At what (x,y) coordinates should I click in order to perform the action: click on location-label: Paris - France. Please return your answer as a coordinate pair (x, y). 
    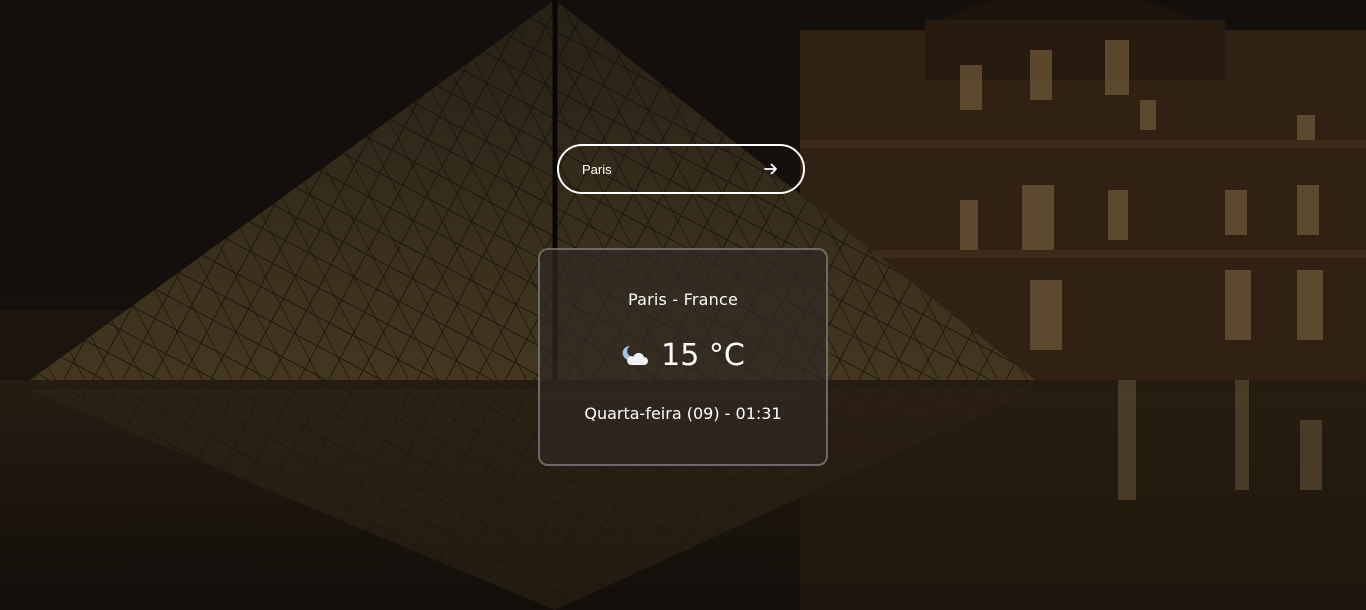
    Looking at the image, I should click on (683, 299).